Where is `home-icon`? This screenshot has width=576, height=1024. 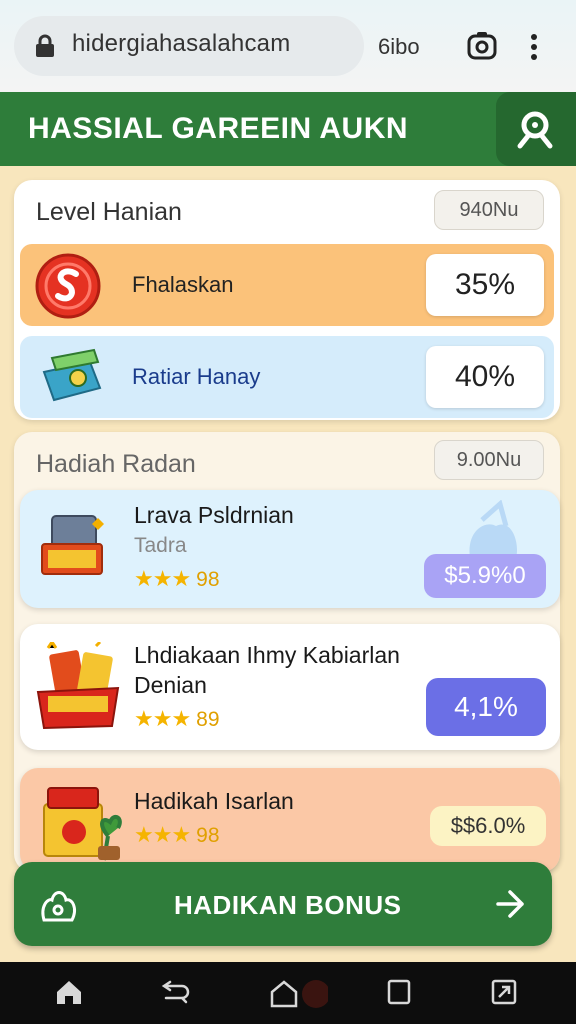
home-icon is located at coordinates (298, 994).